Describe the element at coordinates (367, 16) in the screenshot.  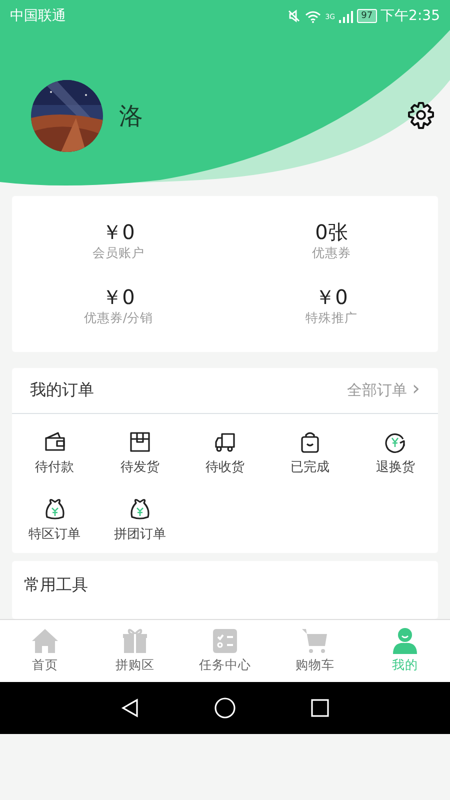
I see `battery-indicator: 97` at that location.